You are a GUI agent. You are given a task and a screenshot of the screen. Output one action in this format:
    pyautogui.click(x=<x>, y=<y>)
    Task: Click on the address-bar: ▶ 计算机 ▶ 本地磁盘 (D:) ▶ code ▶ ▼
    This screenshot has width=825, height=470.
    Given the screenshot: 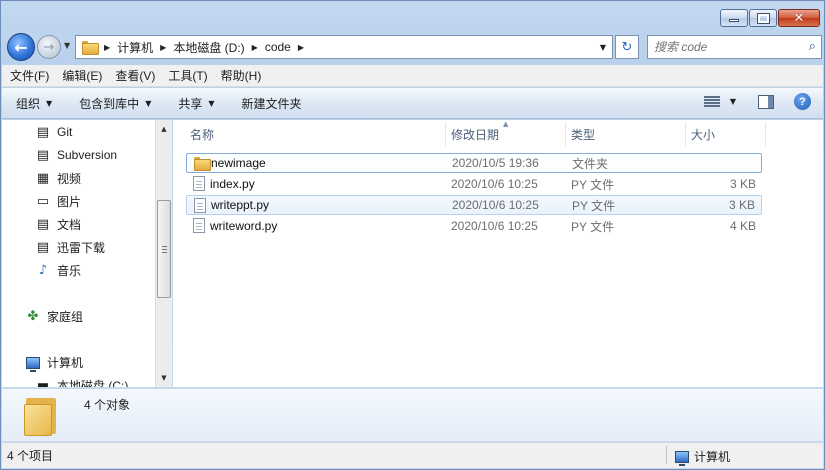 What is the action you would take?
    pyautogui.click(x=344, y=47)
    